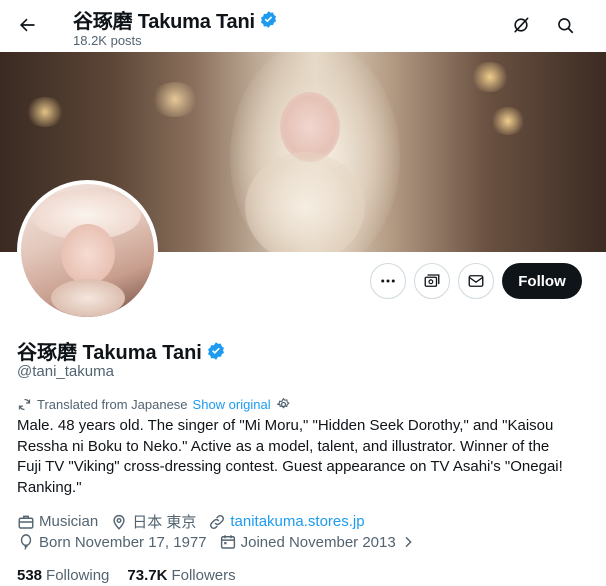  Describe the element at coordinates (26, 542) in the screenshot. I see `balloon-icon` at that location.